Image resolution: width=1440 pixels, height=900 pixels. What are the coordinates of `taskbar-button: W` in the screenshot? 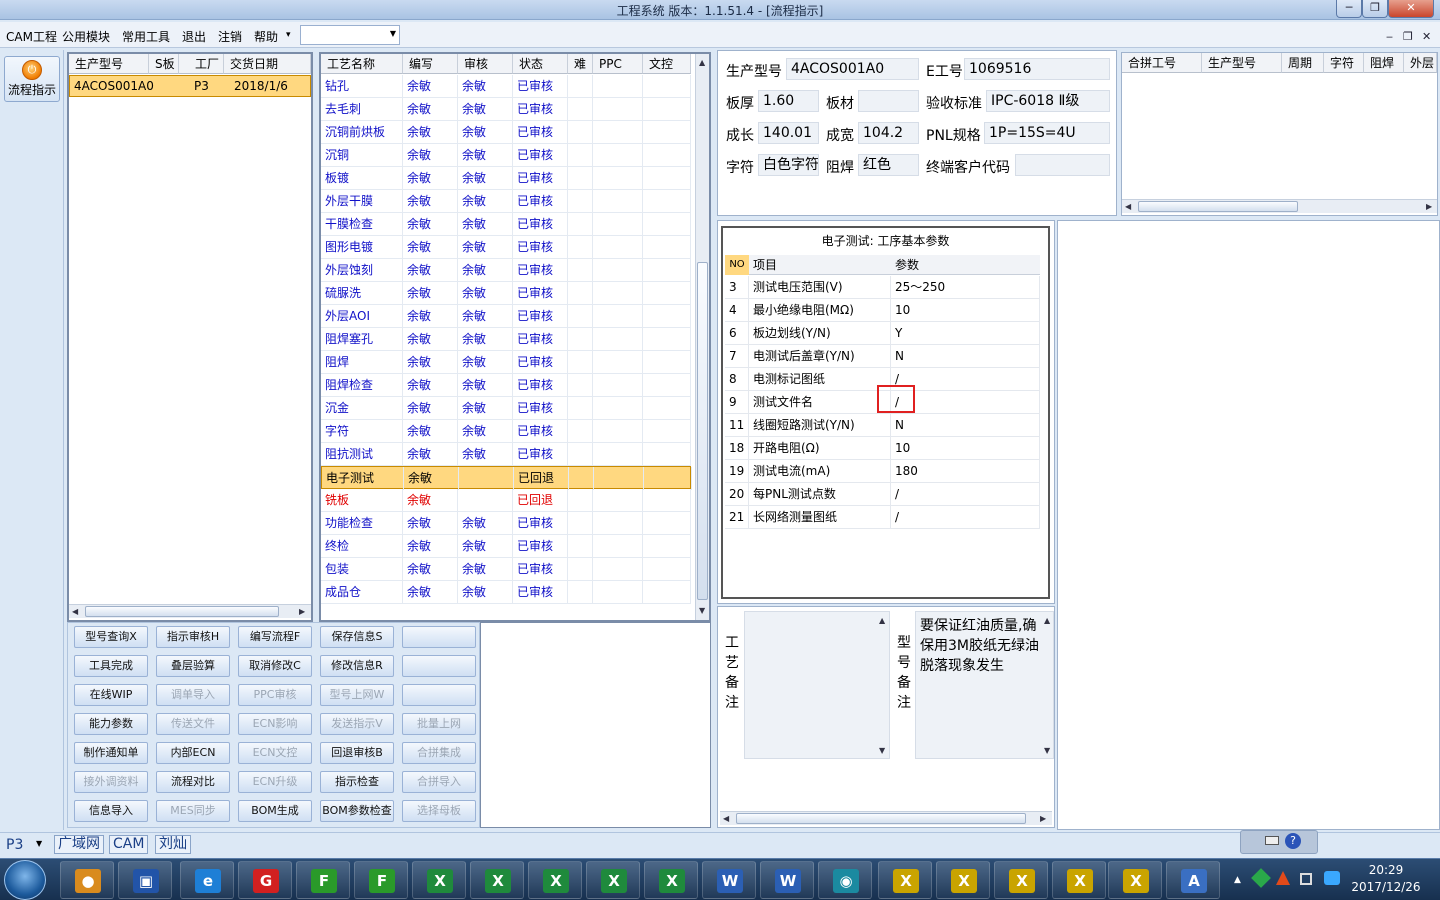 It's located at (729, 880).